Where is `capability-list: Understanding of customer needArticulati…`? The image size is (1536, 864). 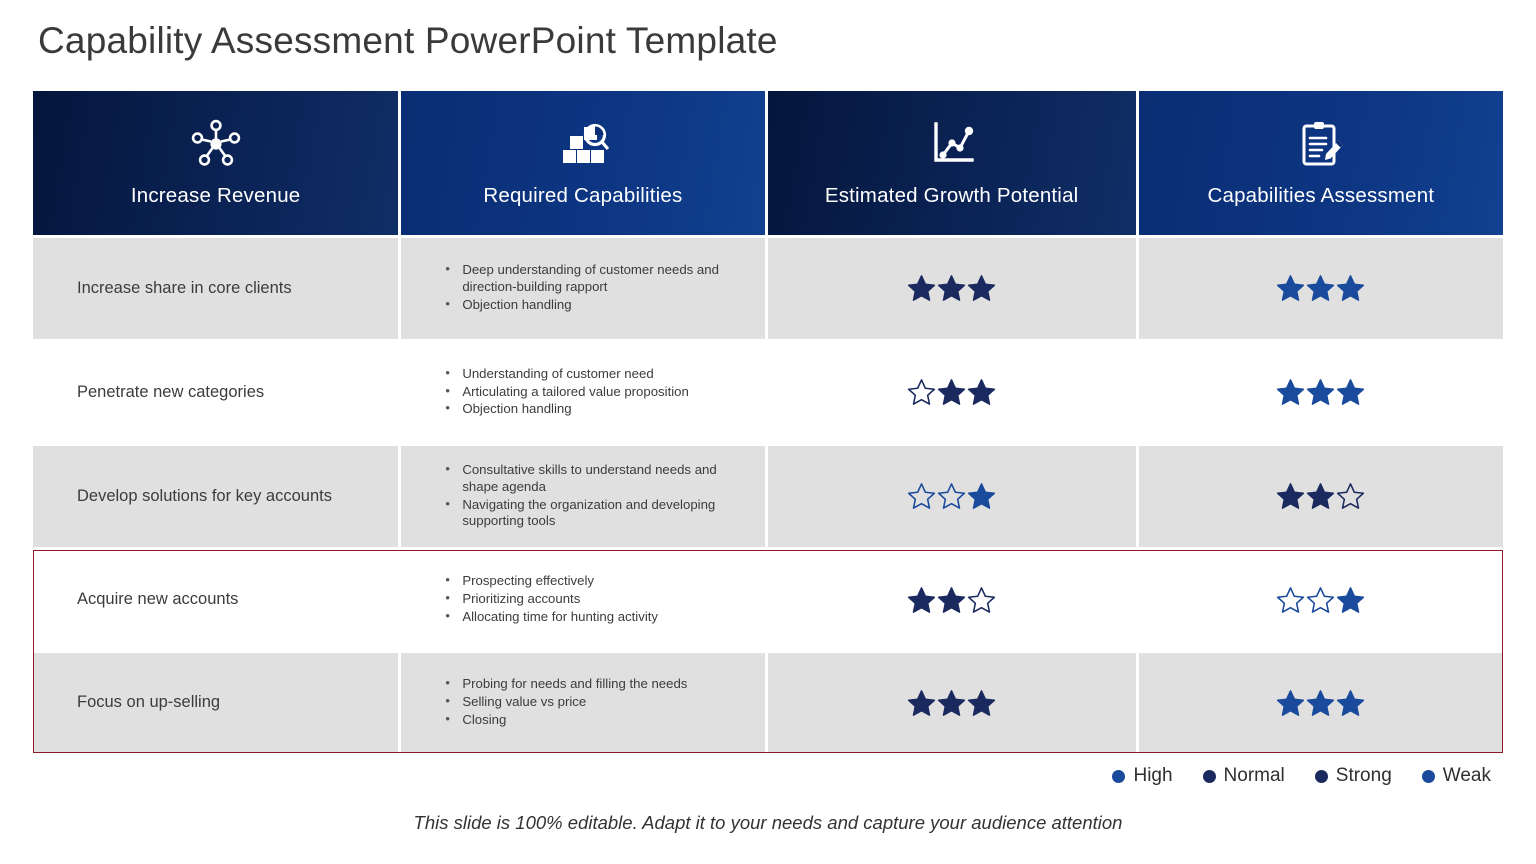
capability-list: Understanding of customer needArticulati… is located at coordinates (566, 392).